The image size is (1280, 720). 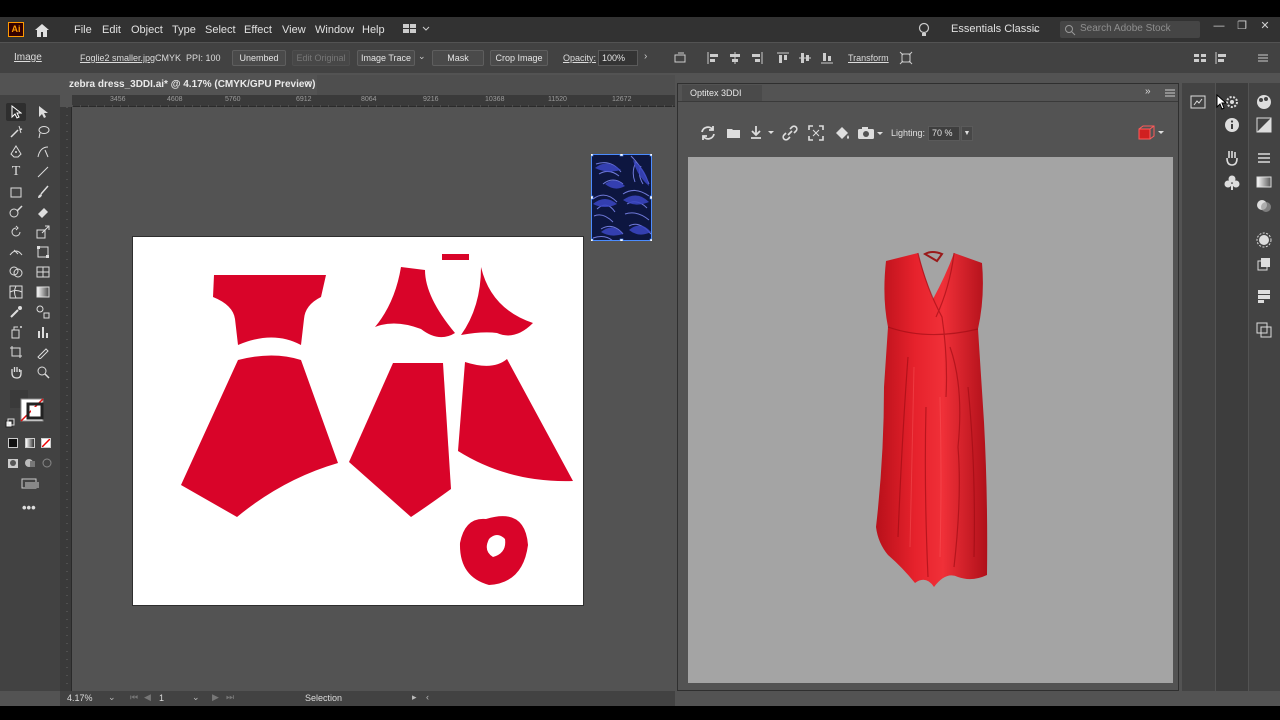 I want to click on layers-stack-icon, so click(x=1264, y=296).